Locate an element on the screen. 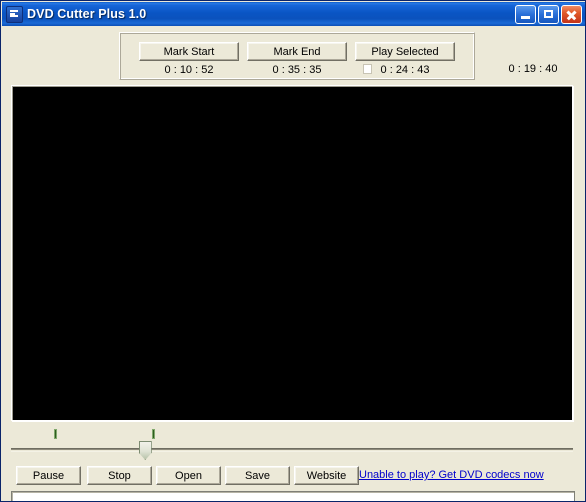 Image resolution: width=586 pixels, height=502 pixels. seek-track is located at coordinates (292, 449).